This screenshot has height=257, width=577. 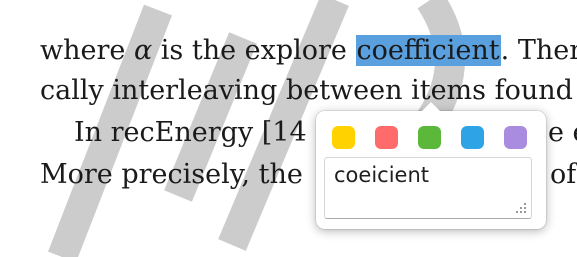 I want to click on text-line-1: where α is the explore coefficient. Ther, so click(x=308, y=50).